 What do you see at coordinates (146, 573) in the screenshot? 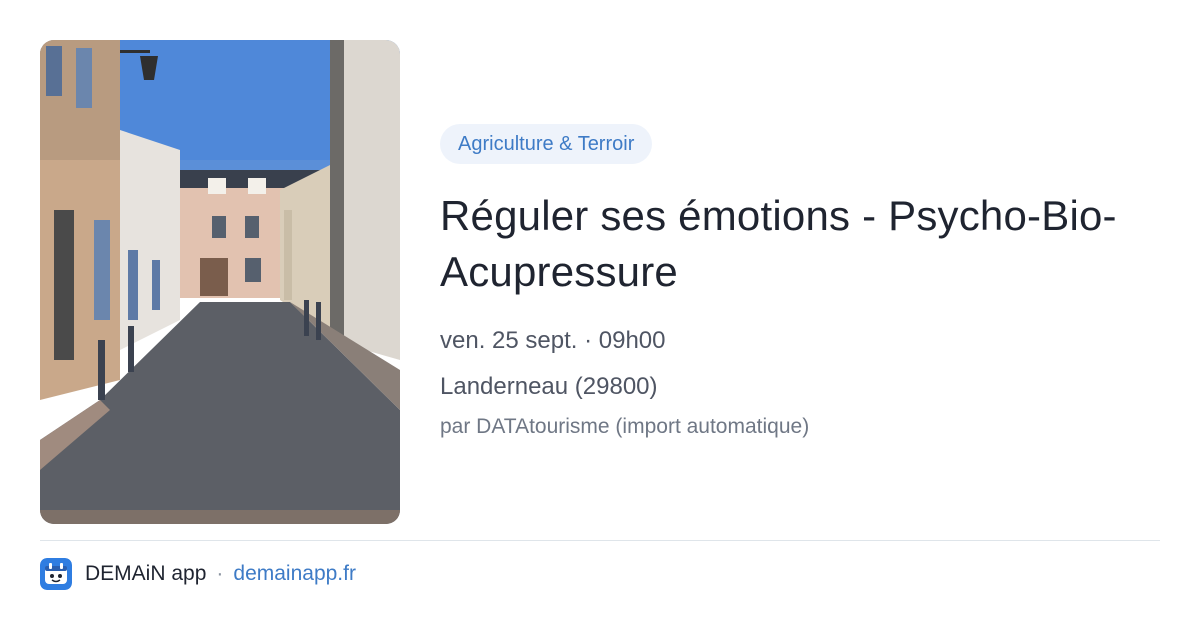
I see `app-name: DEMAiN app` at bounding box center [146, 573].